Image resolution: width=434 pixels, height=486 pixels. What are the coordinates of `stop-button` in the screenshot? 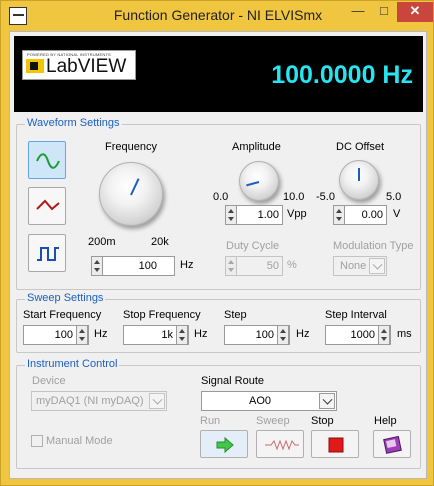 It's located at (335, 444).